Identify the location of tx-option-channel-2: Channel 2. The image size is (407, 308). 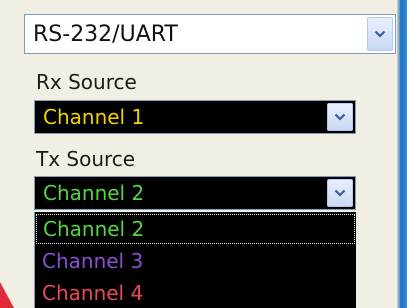
(195, 229).